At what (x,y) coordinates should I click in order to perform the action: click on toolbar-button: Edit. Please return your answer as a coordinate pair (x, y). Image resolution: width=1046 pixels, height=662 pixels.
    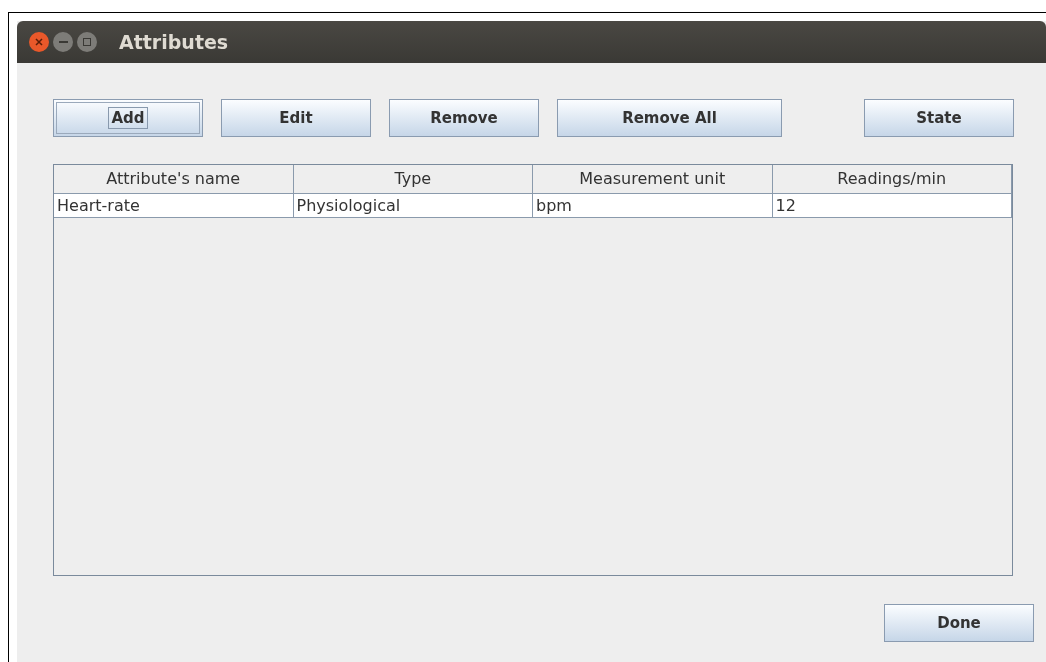
    Looking at the image, I should click on (296, 118).